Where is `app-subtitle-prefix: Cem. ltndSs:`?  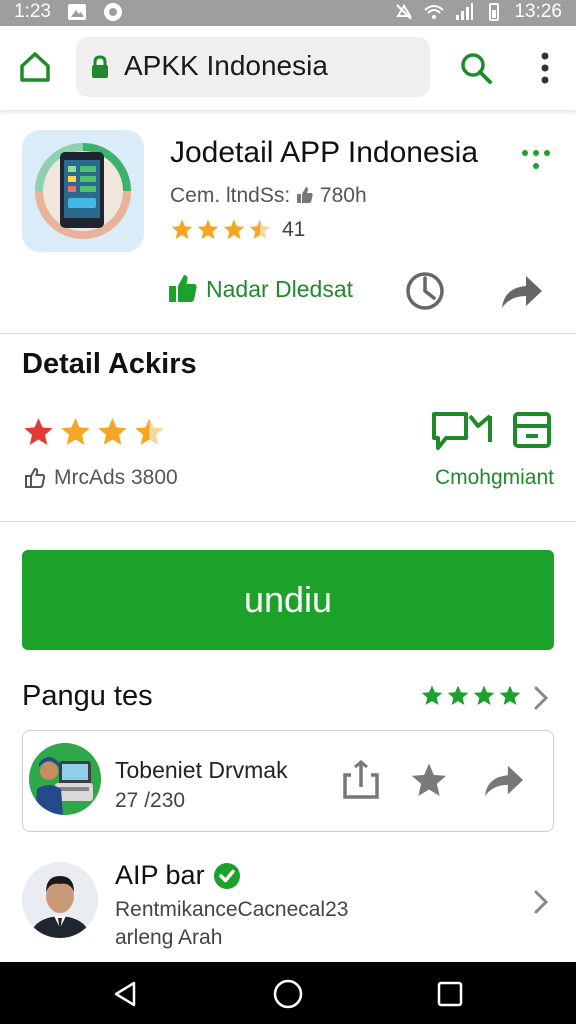 app-subtitle-prefix: Cem. ltndSs: is located at coordinates (230, 195).